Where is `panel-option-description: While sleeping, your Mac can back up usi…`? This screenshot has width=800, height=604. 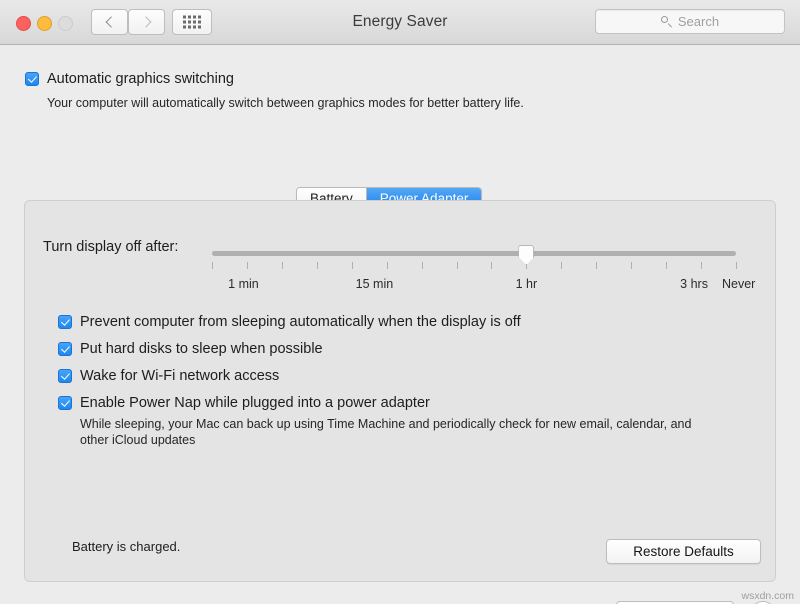
panel-option-description: While sleeping, your Mac can back up usi… is located at coordinates (386, 432).